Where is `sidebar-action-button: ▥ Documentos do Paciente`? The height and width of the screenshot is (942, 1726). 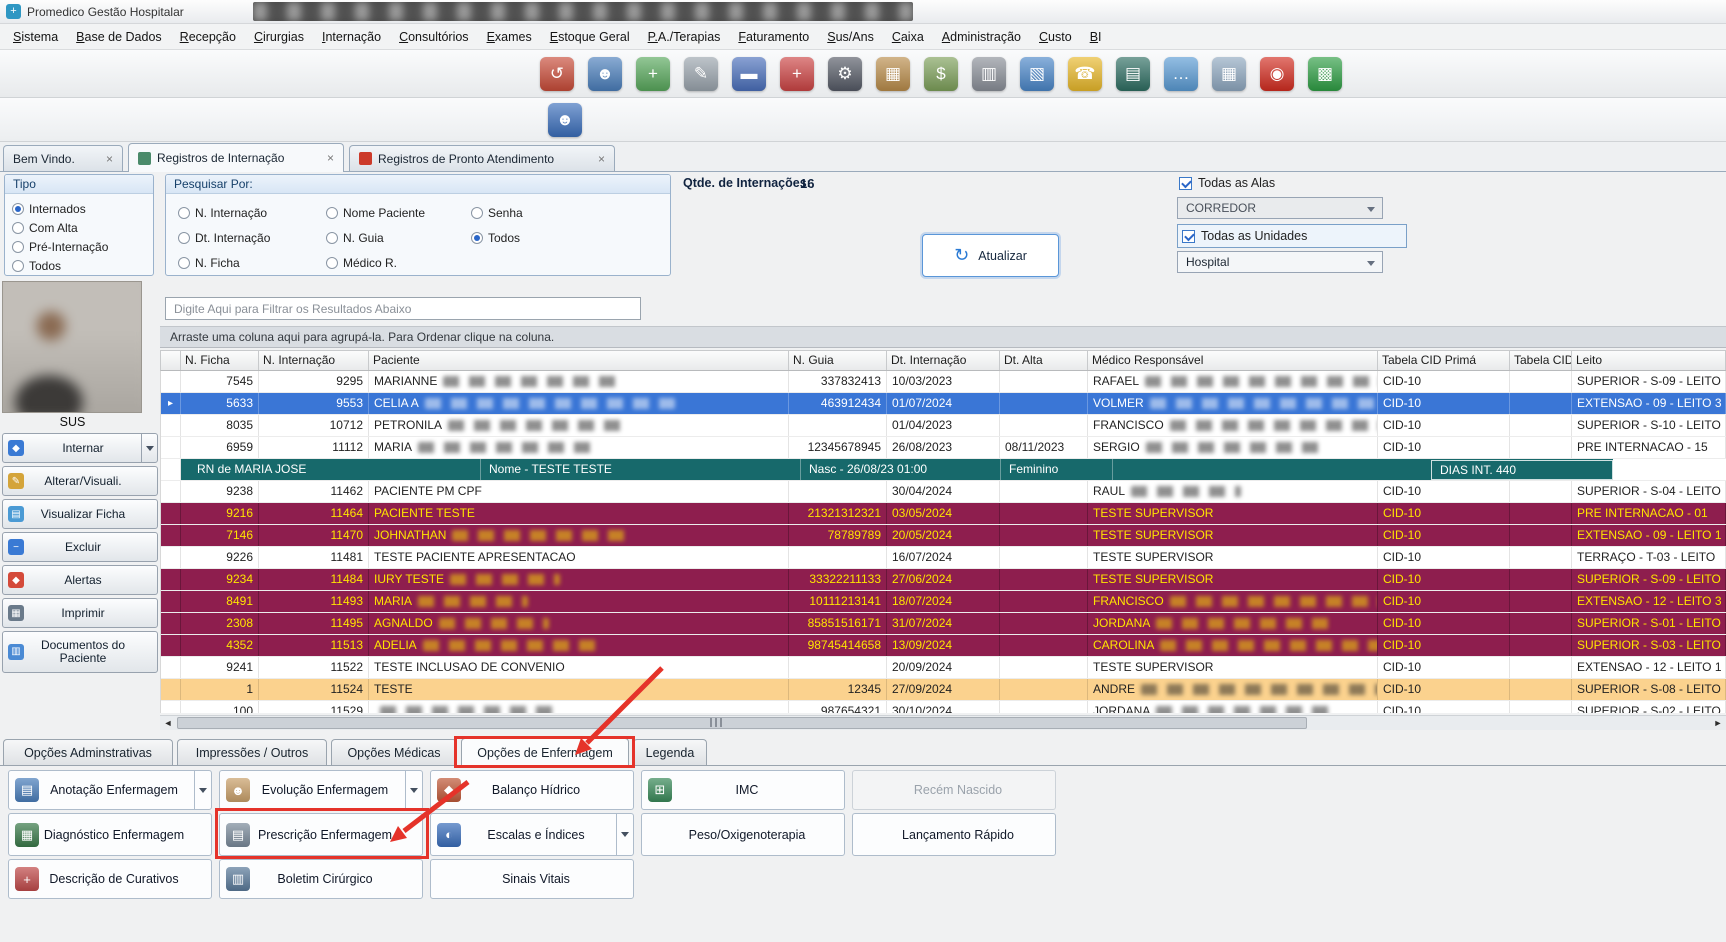
sidebar-action-button: ▥ Documentos do Paciente is located at coordinates (80, 652).